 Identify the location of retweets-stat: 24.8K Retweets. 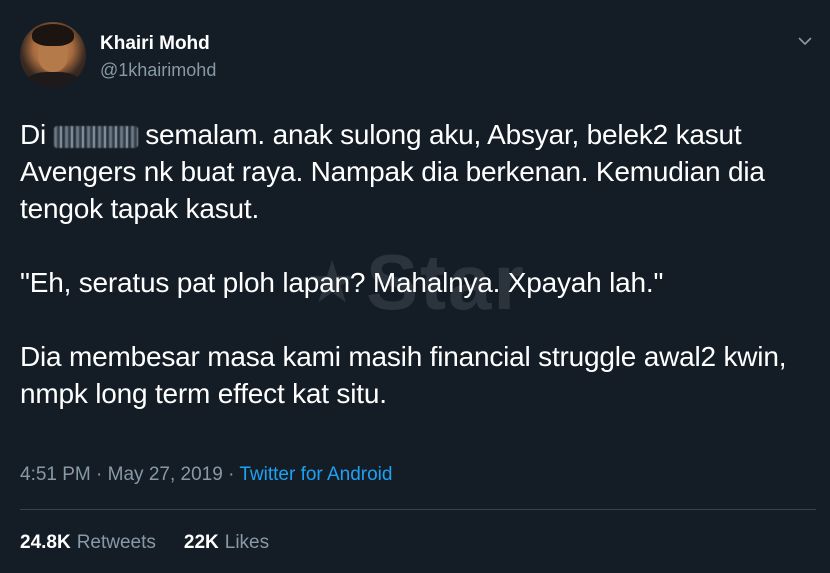
(88, 543).